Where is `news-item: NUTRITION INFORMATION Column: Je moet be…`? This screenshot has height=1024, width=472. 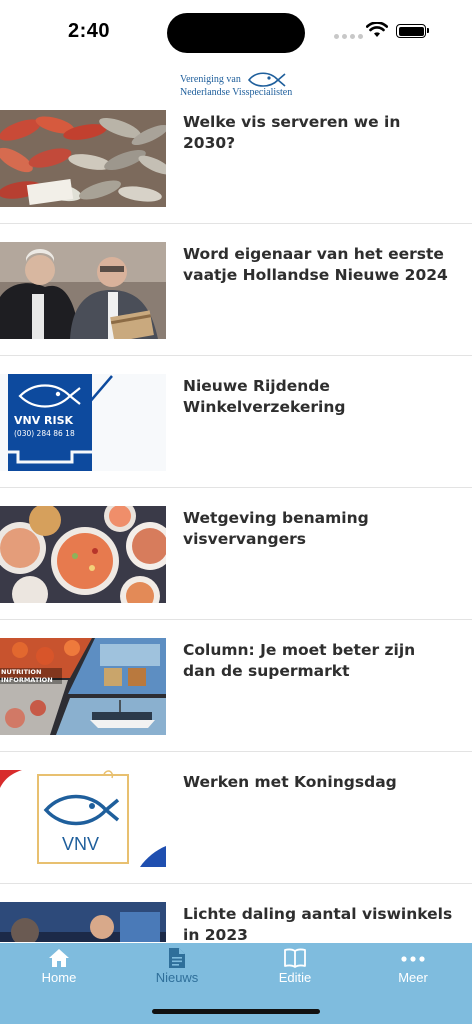 news-item: NUTRITION INFORMATION Column: Je moet be… is located at coordinates (236, 686).